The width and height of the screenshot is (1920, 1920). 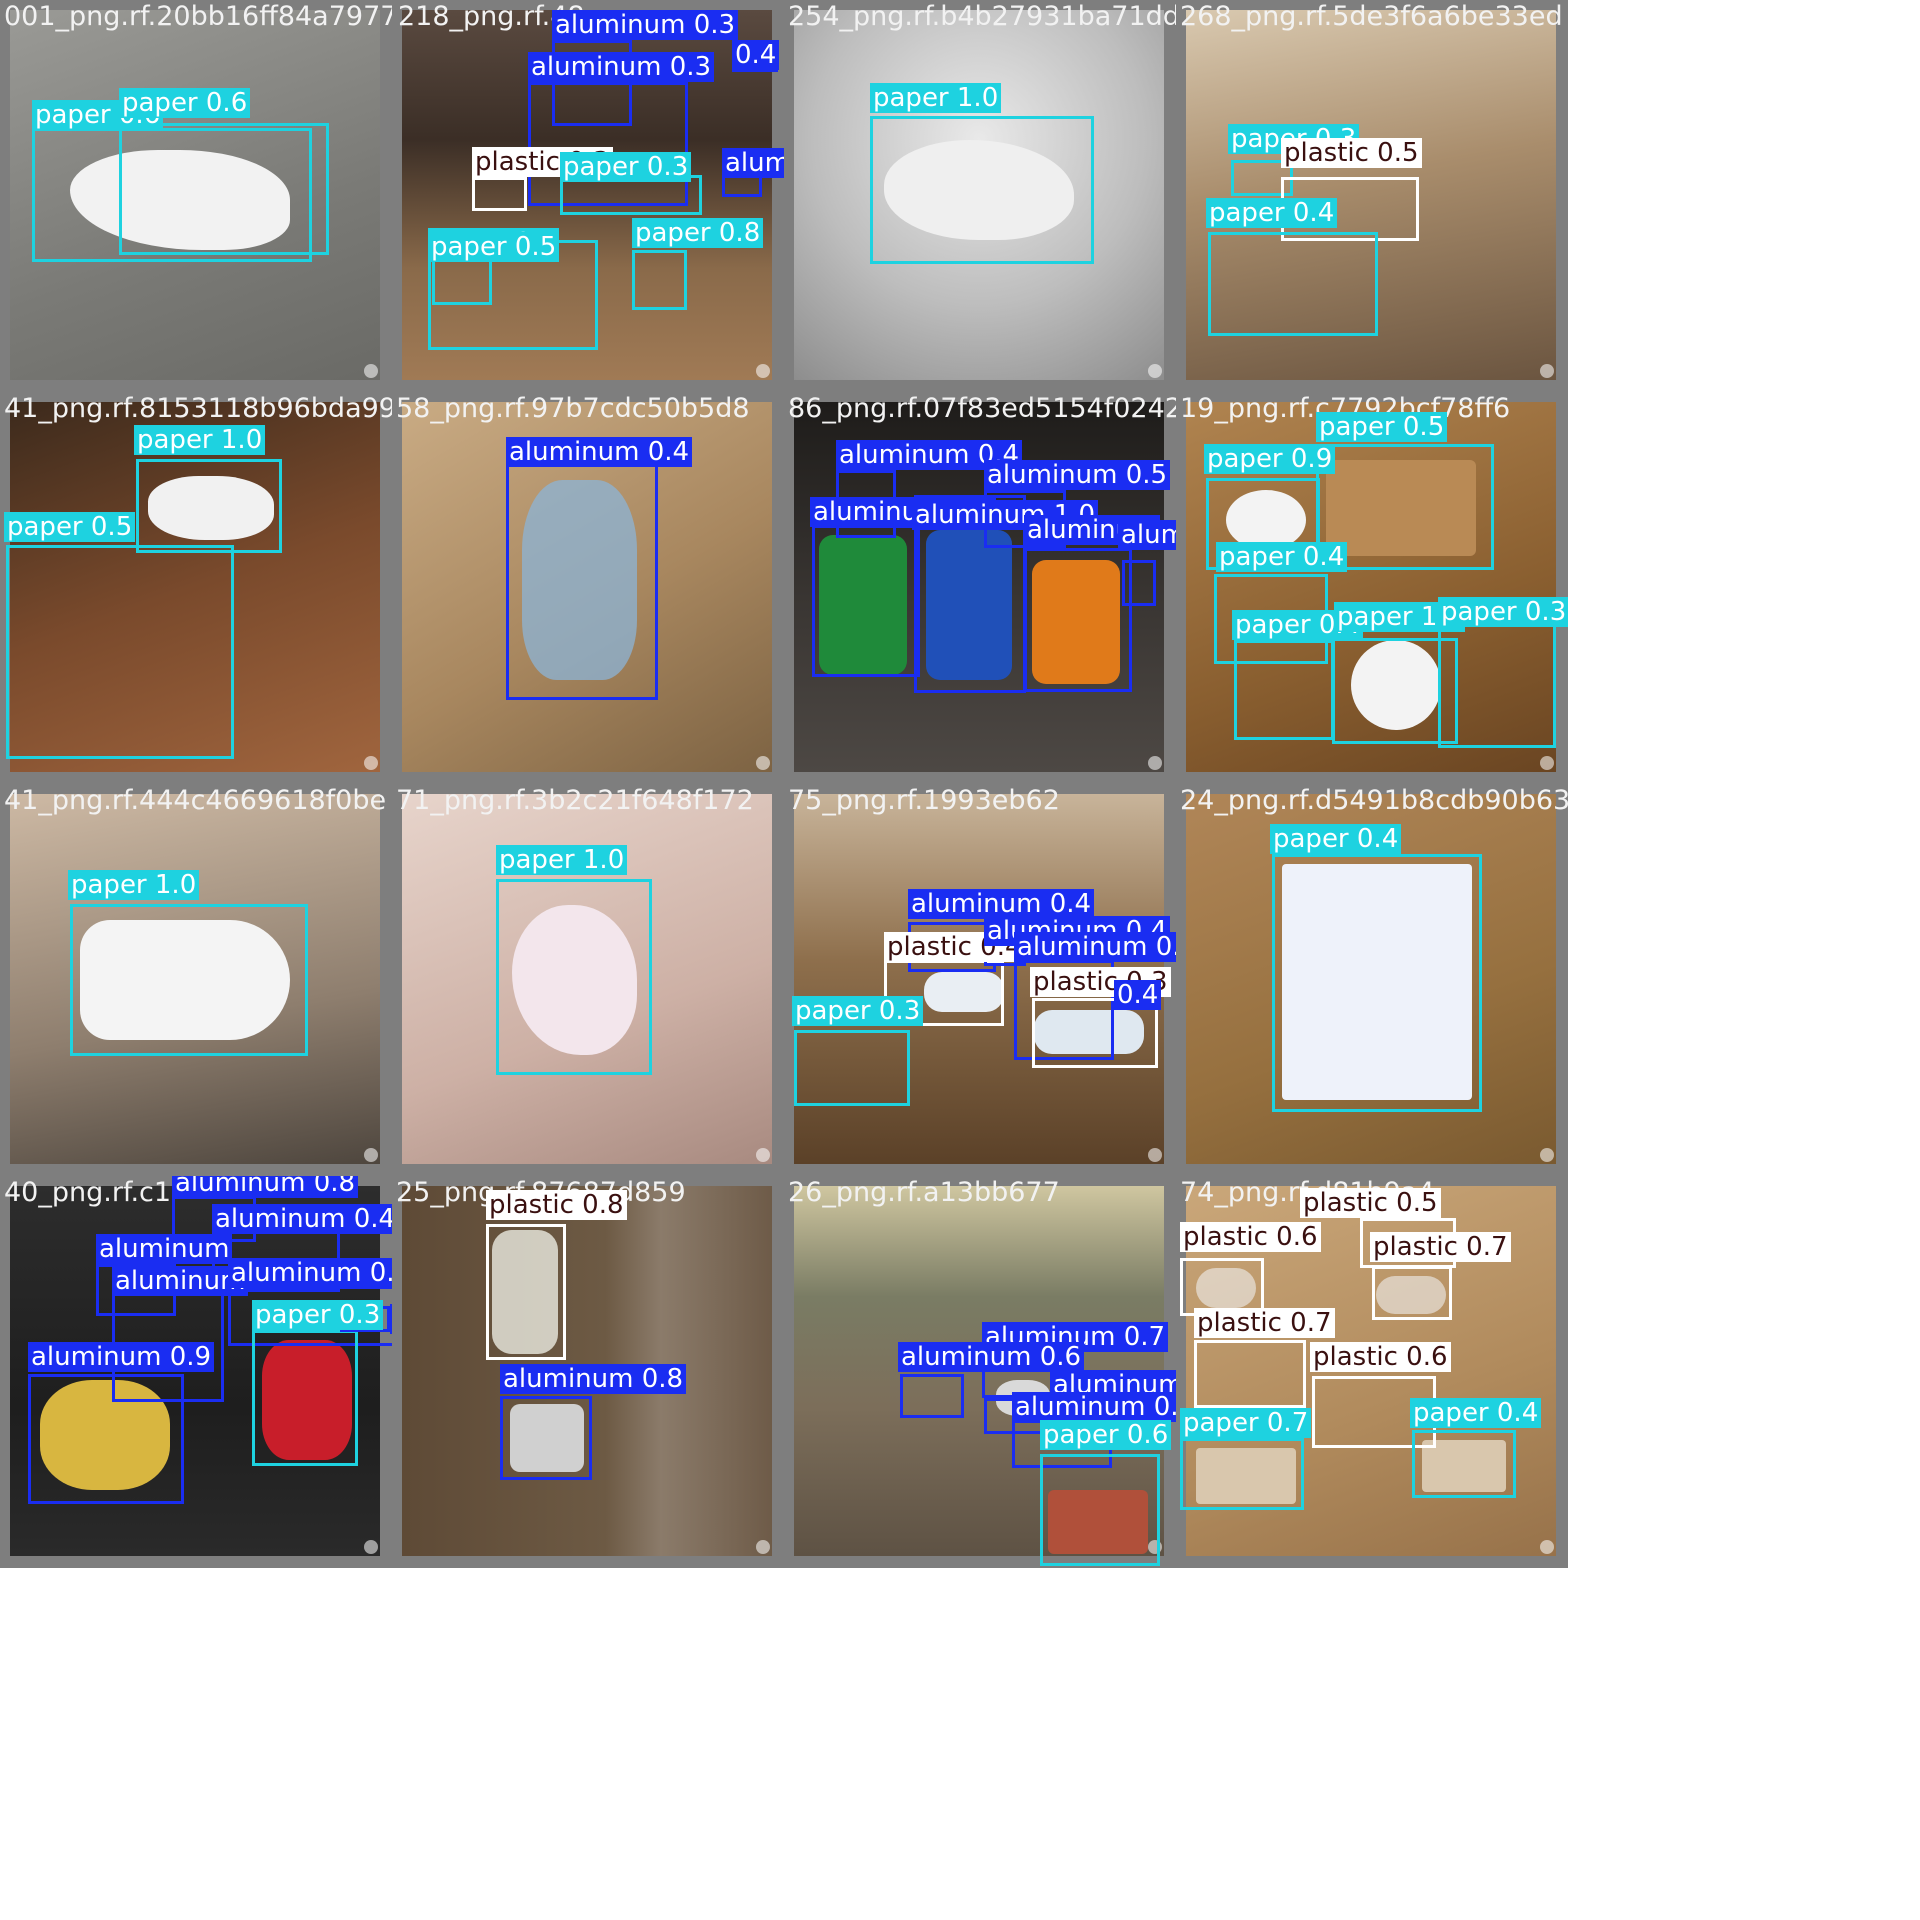 What do you see at coordinates (1246, 1423) in the screenshot?
I see `detection-label-paper: paper 0.7` at bounding box center [1246, 1423].